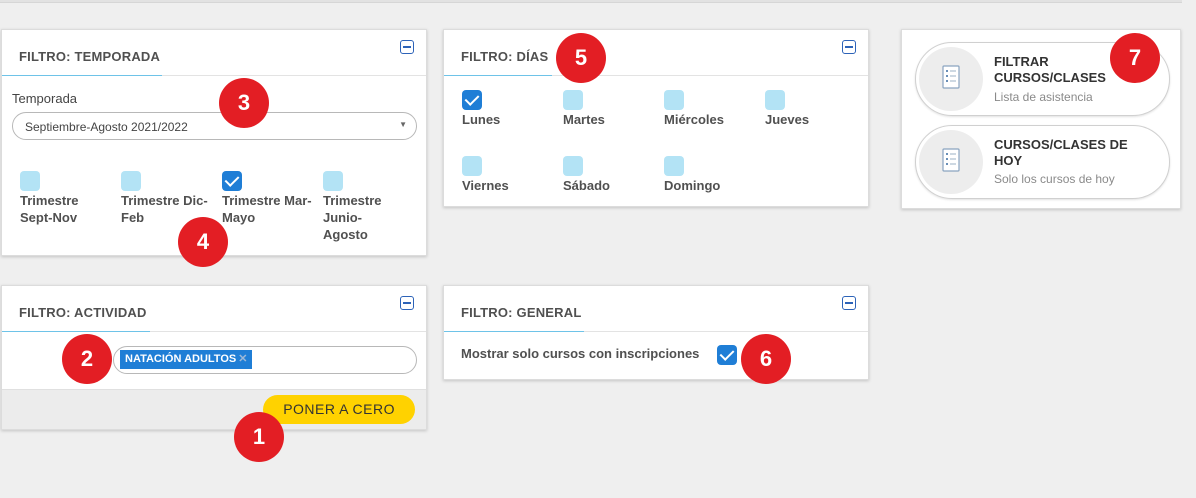 The width and height of the screenshot is (1196, 498). What do you see at coordinates (584, 119) in the screenshot?
I see `day-label: Martes` at bounding box center [584, 119].